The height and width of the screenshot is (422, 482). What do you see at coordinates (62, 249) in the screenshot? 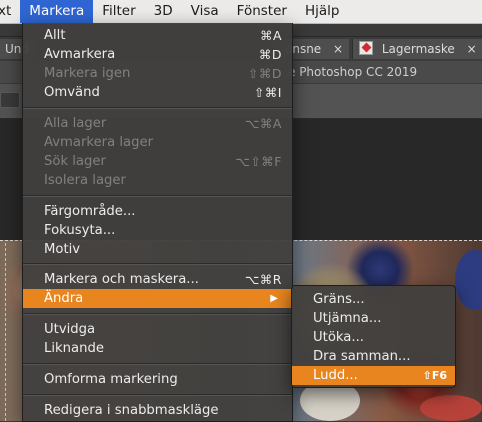
I see `menu-item-label: Motiv` at bounding box center [62, 249].